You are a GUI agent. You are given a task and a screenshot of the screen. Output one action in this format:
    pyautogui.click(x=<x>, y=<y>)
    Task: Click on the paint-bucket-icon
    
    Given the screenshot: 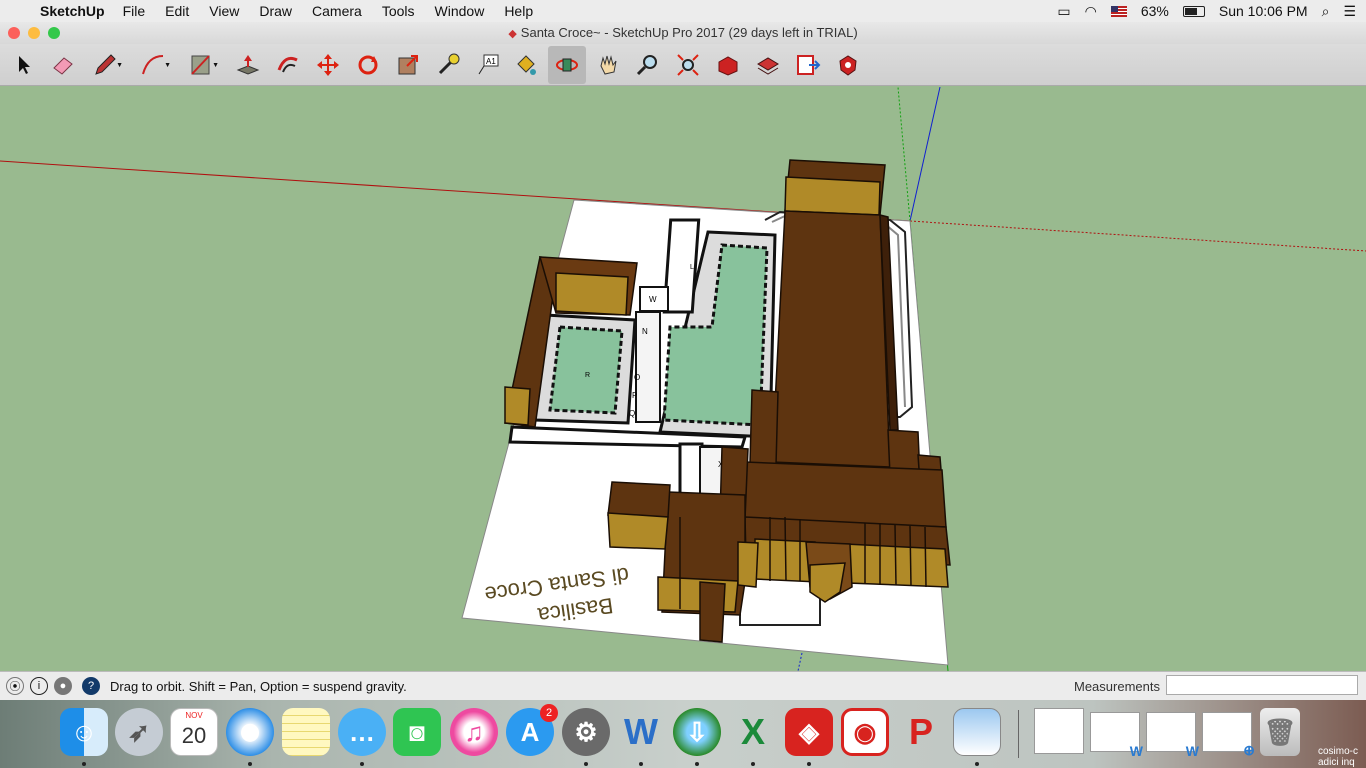 What is the action you would take?
    pyautogui.click(x=526, y=65)
    